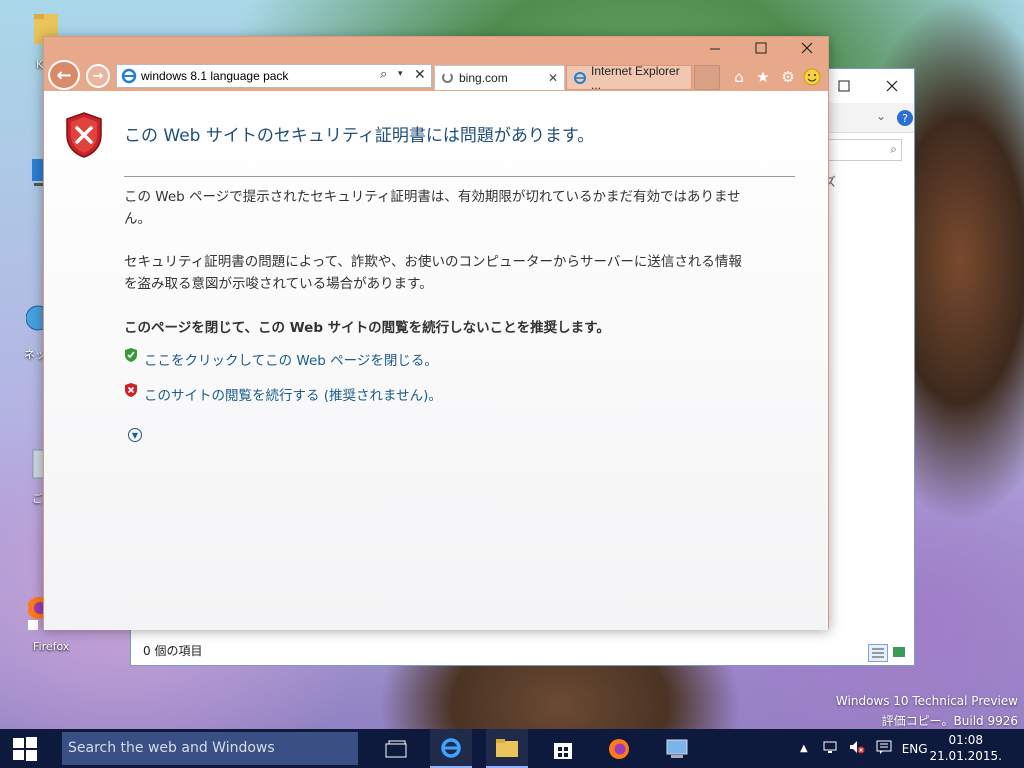 The image size is (1024, 768). What do you see at coordinates (804, 748) in the screenshot?
I see `chevron-up-icon: ▲` at bounding box center [804, 748].